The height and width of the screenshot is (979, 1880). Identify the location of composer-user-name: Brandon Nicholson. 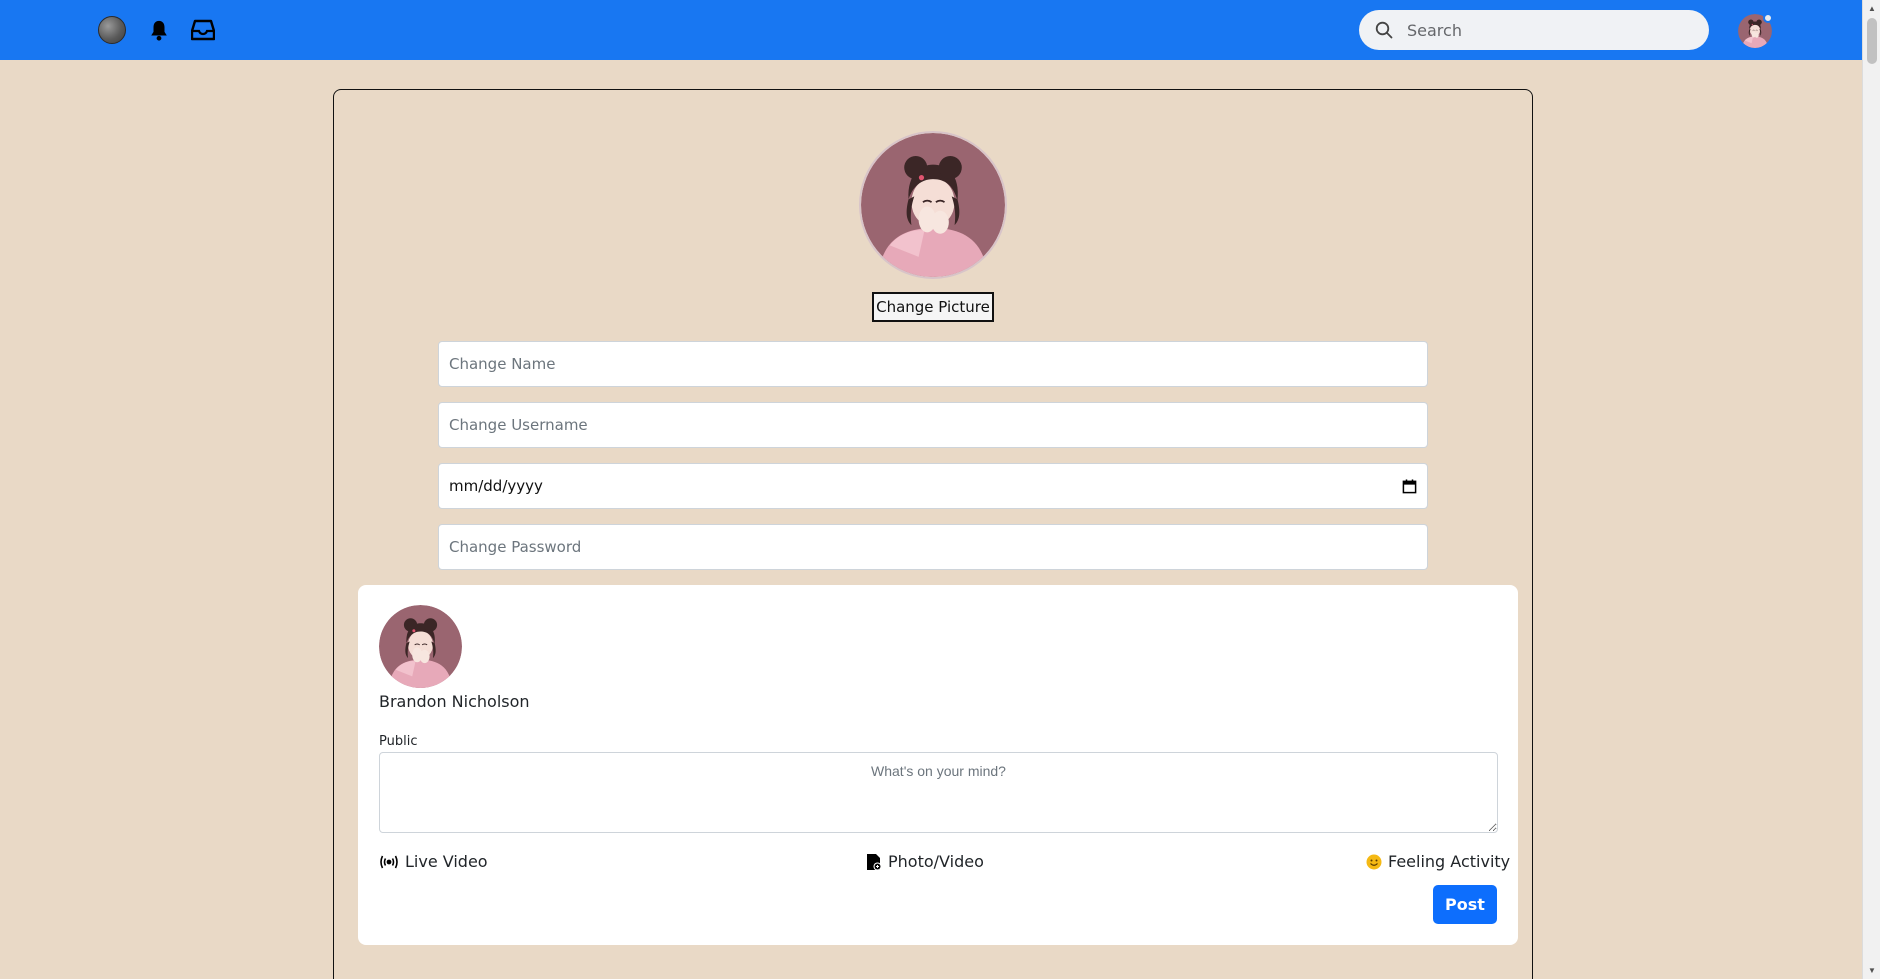
(454, 701).